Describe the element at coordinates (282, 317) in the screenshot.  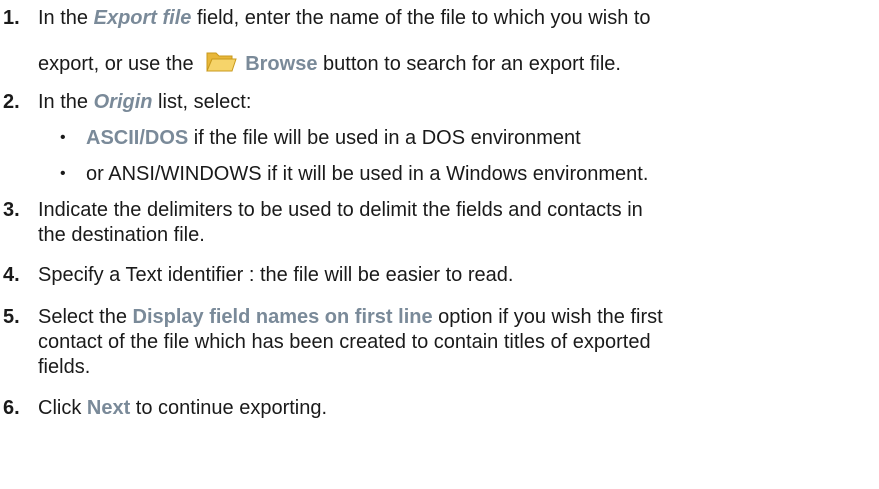
I see `display-field-names-option-reference: Display field names on first line` at that location.